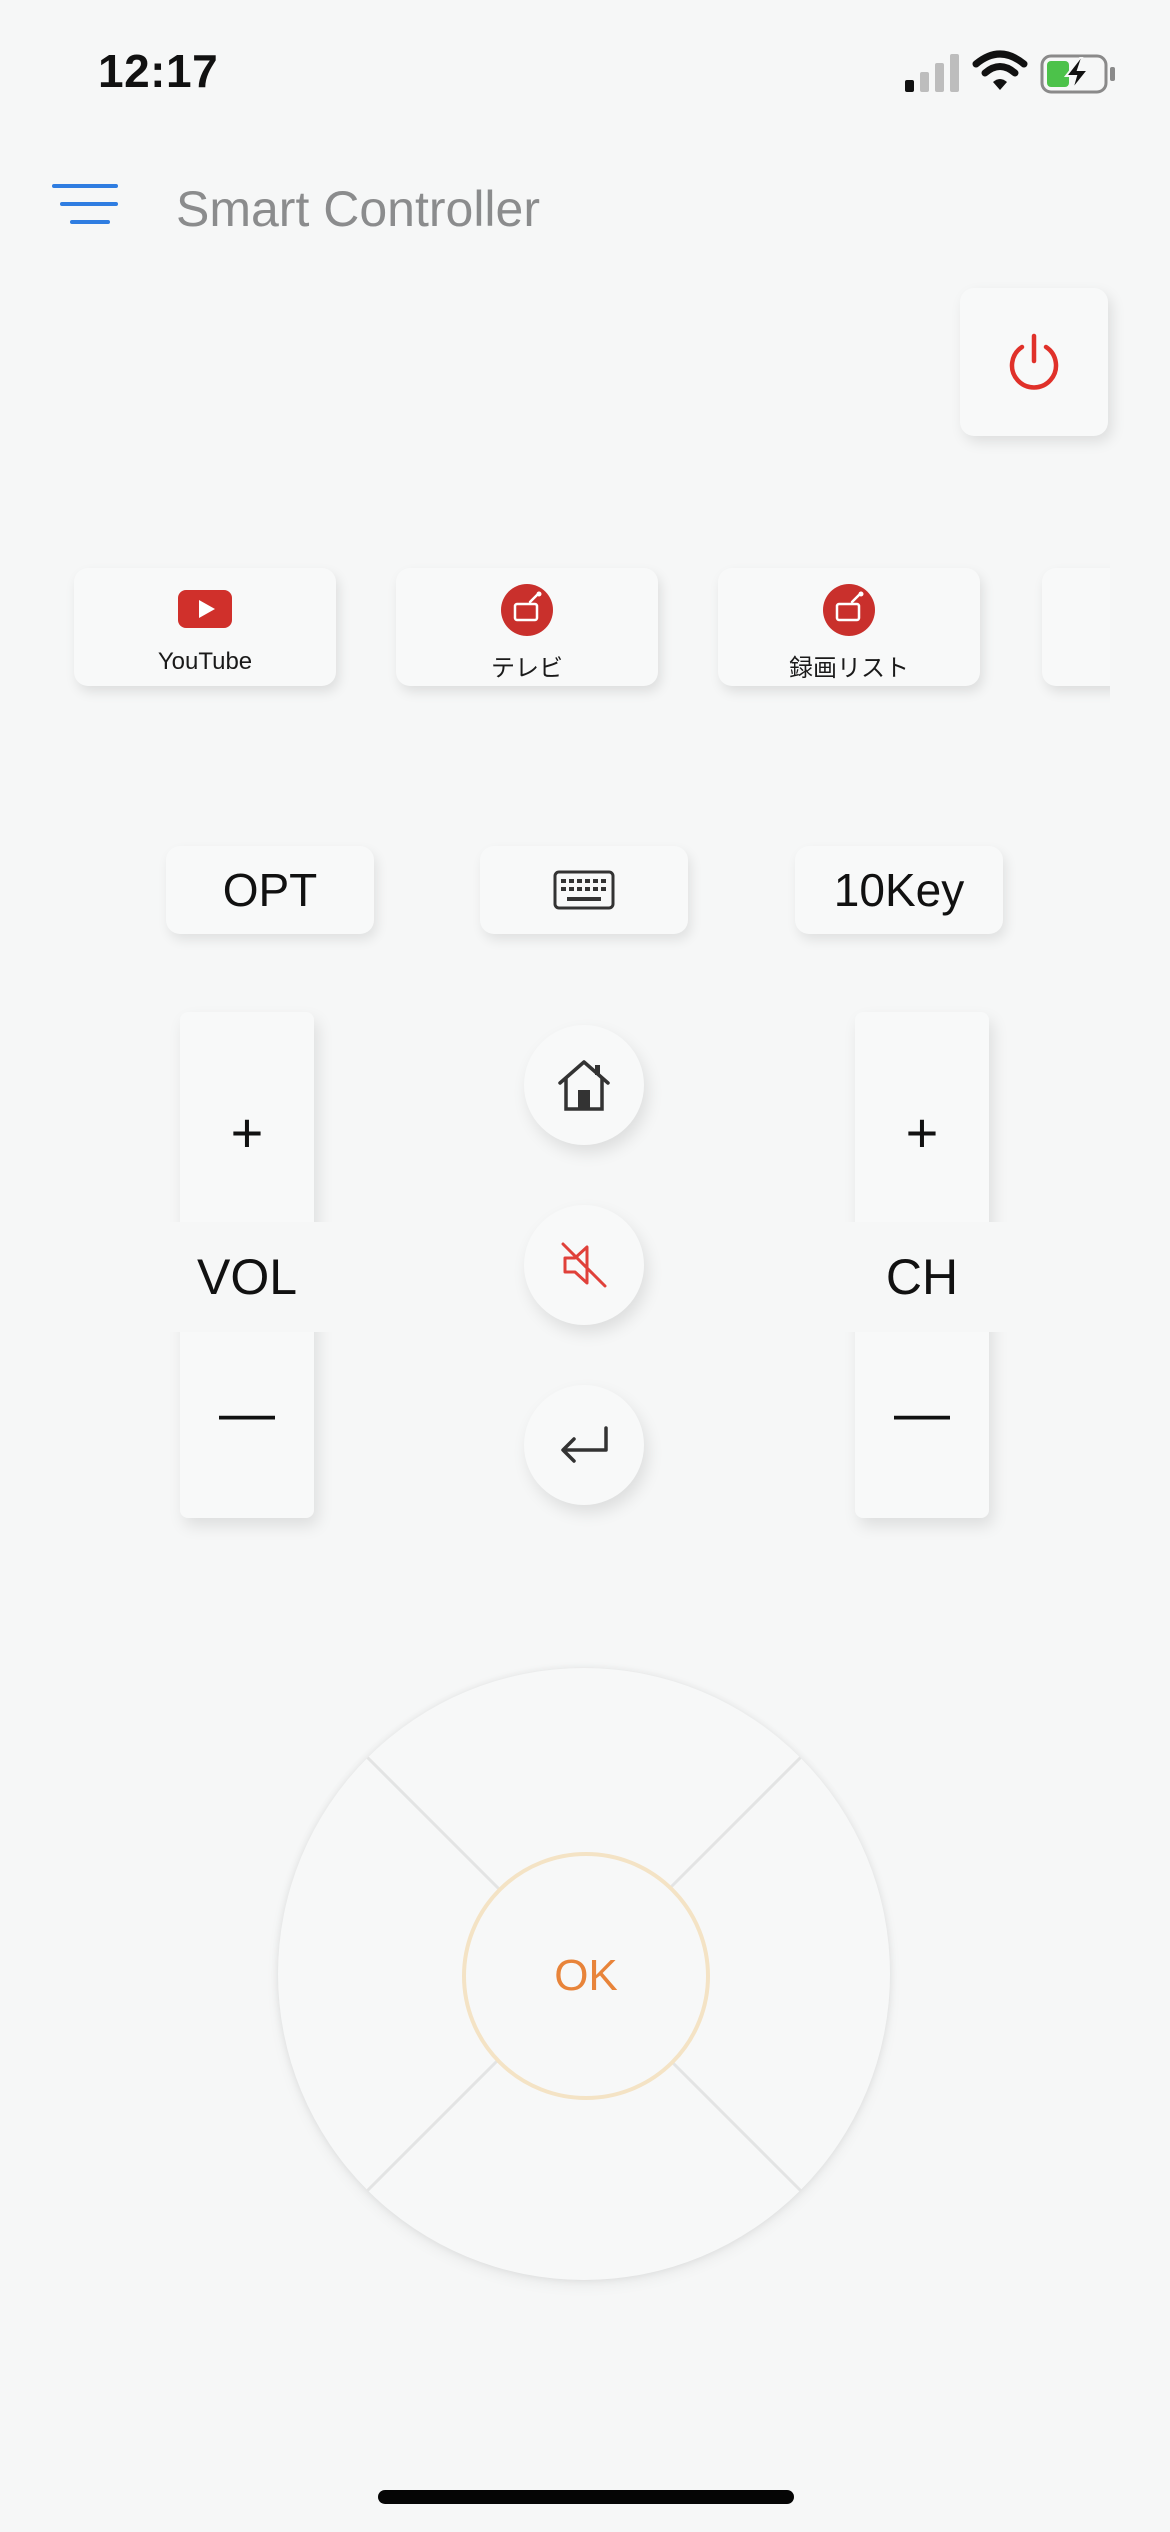 This screenshot has height=2532, width=1170. I want to click on channel-label: CH, so click(922, 1277).